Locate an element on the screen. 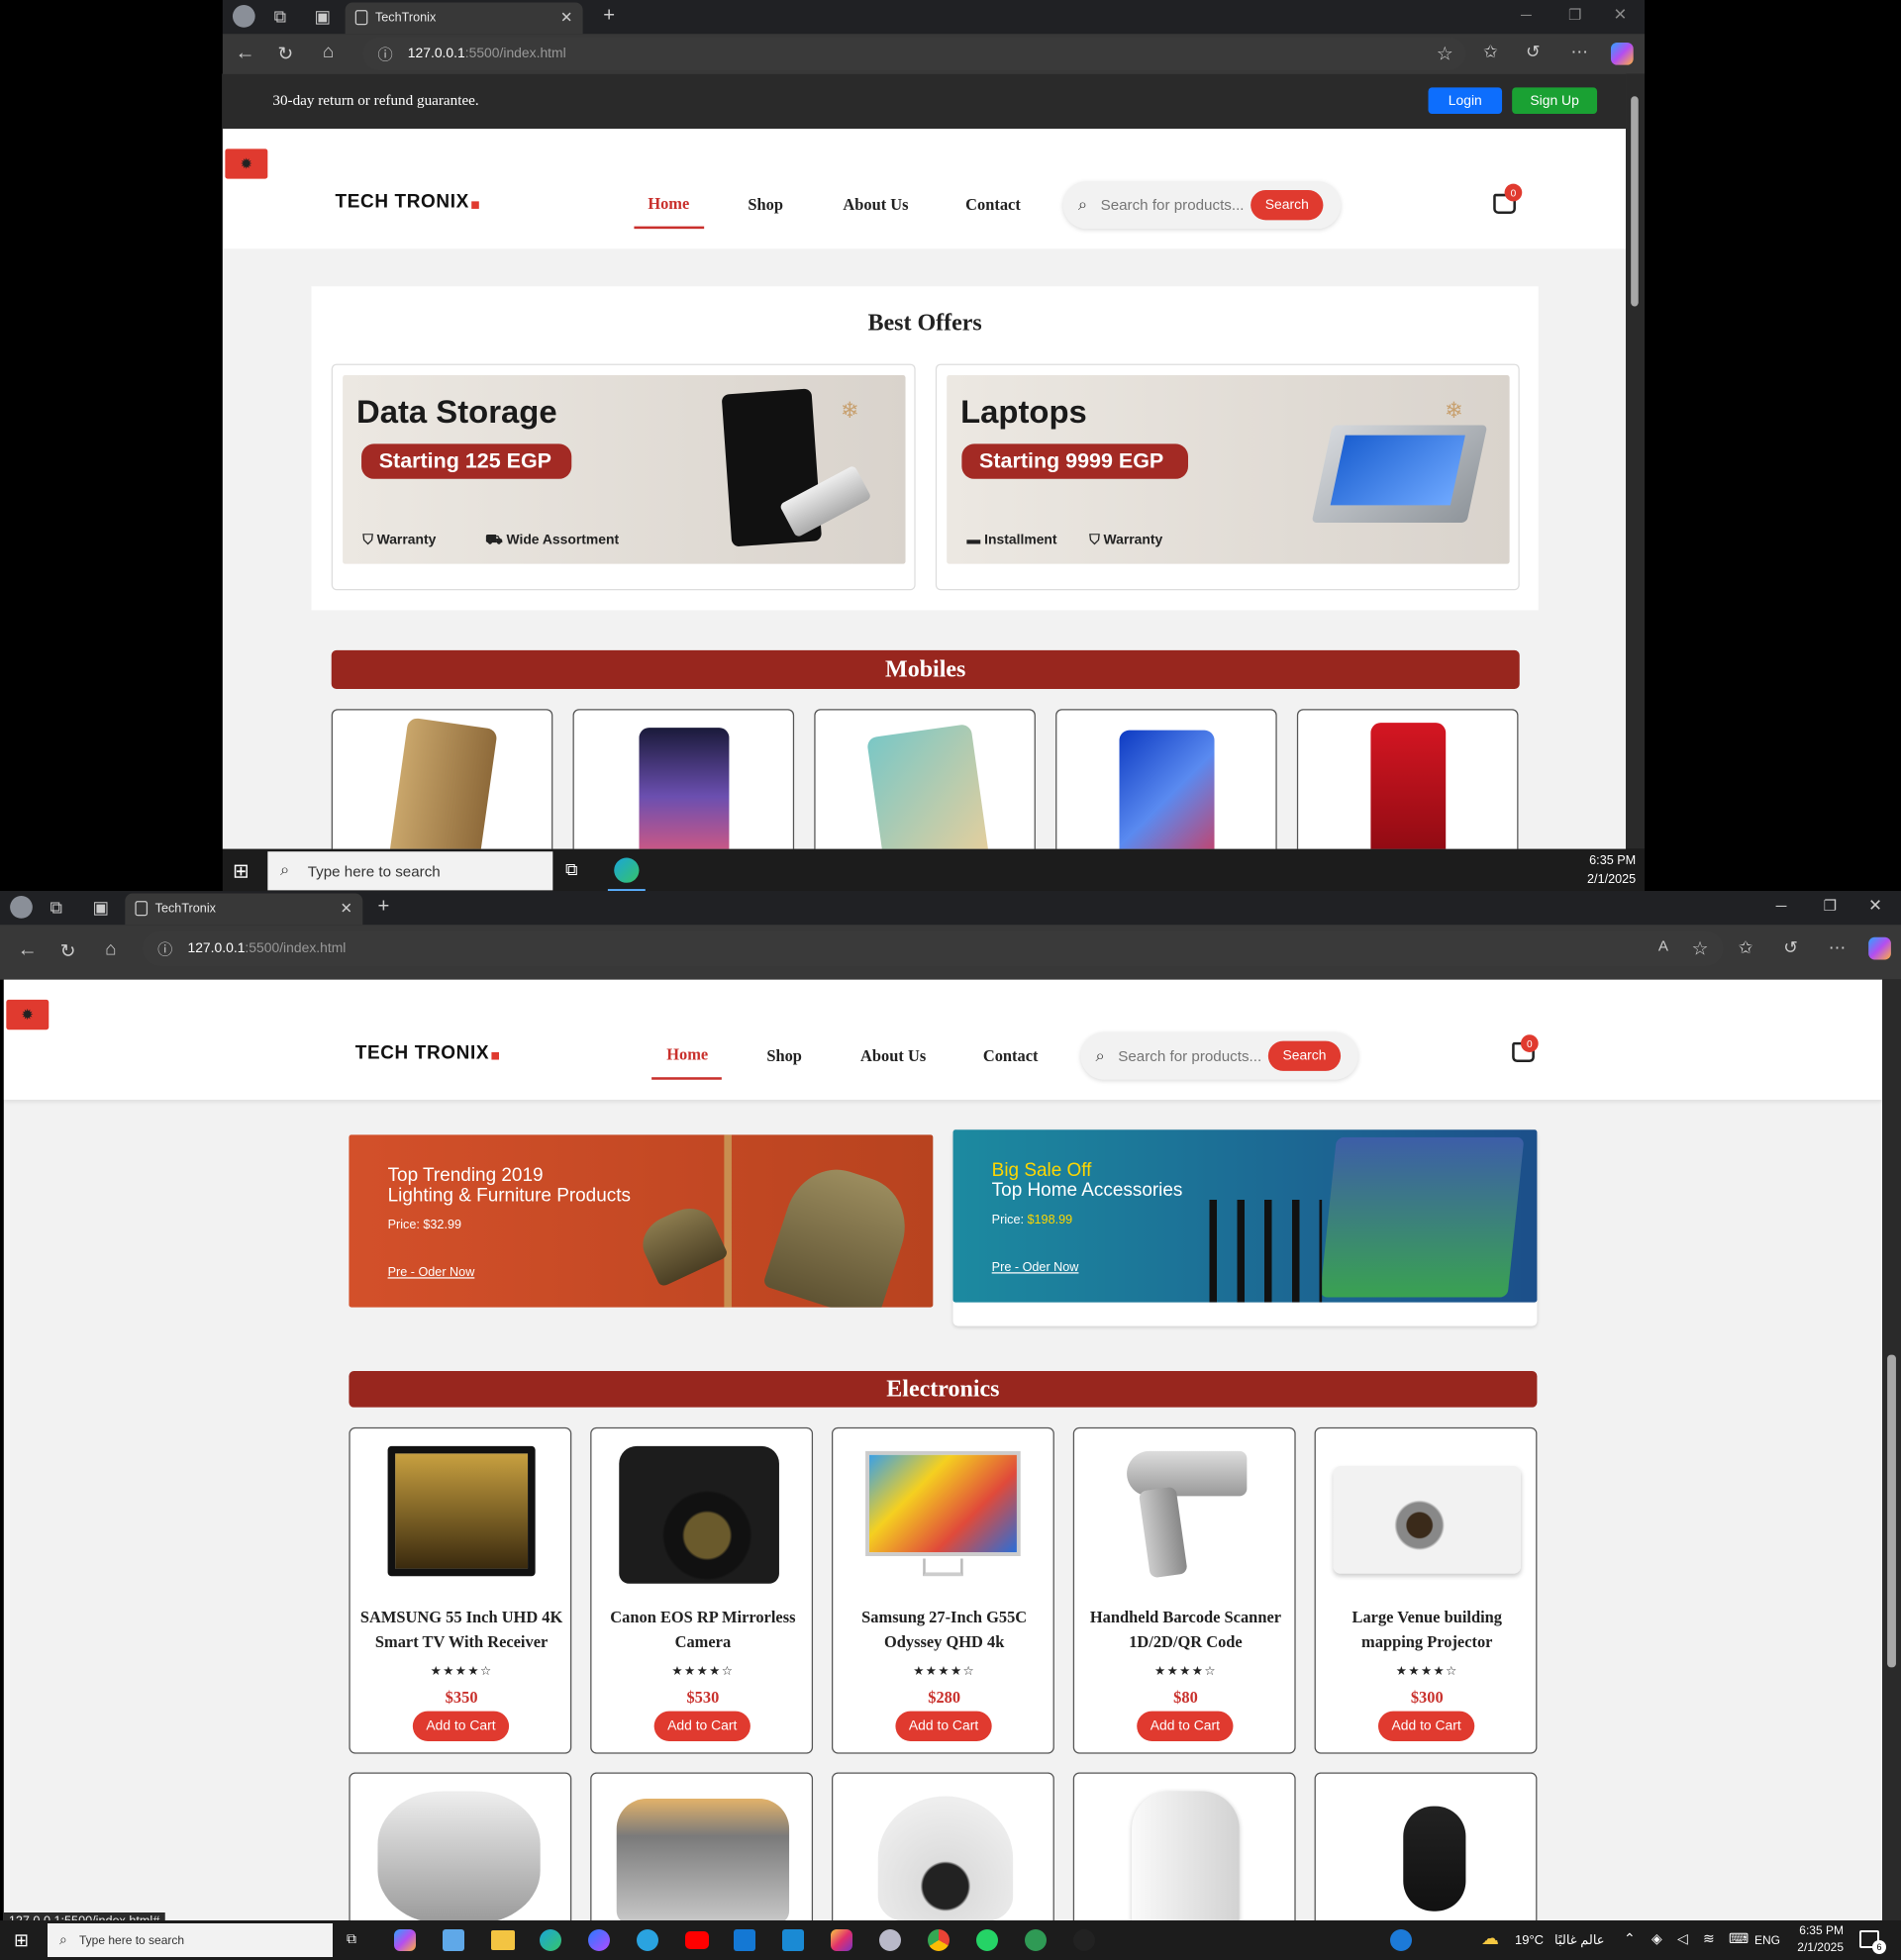 Image resolution: width=1901 pixels, height=1960 pixels. chrome-icon is located at coordinates (939, 1940).